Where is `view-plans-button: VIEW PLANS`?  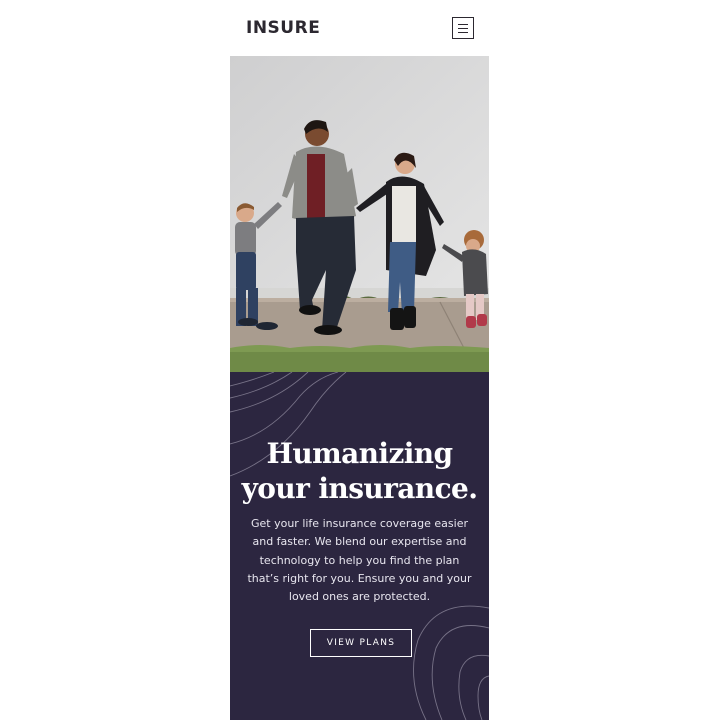 view-plans-button: VIEW PLANS is located at coordinates (361, 643).